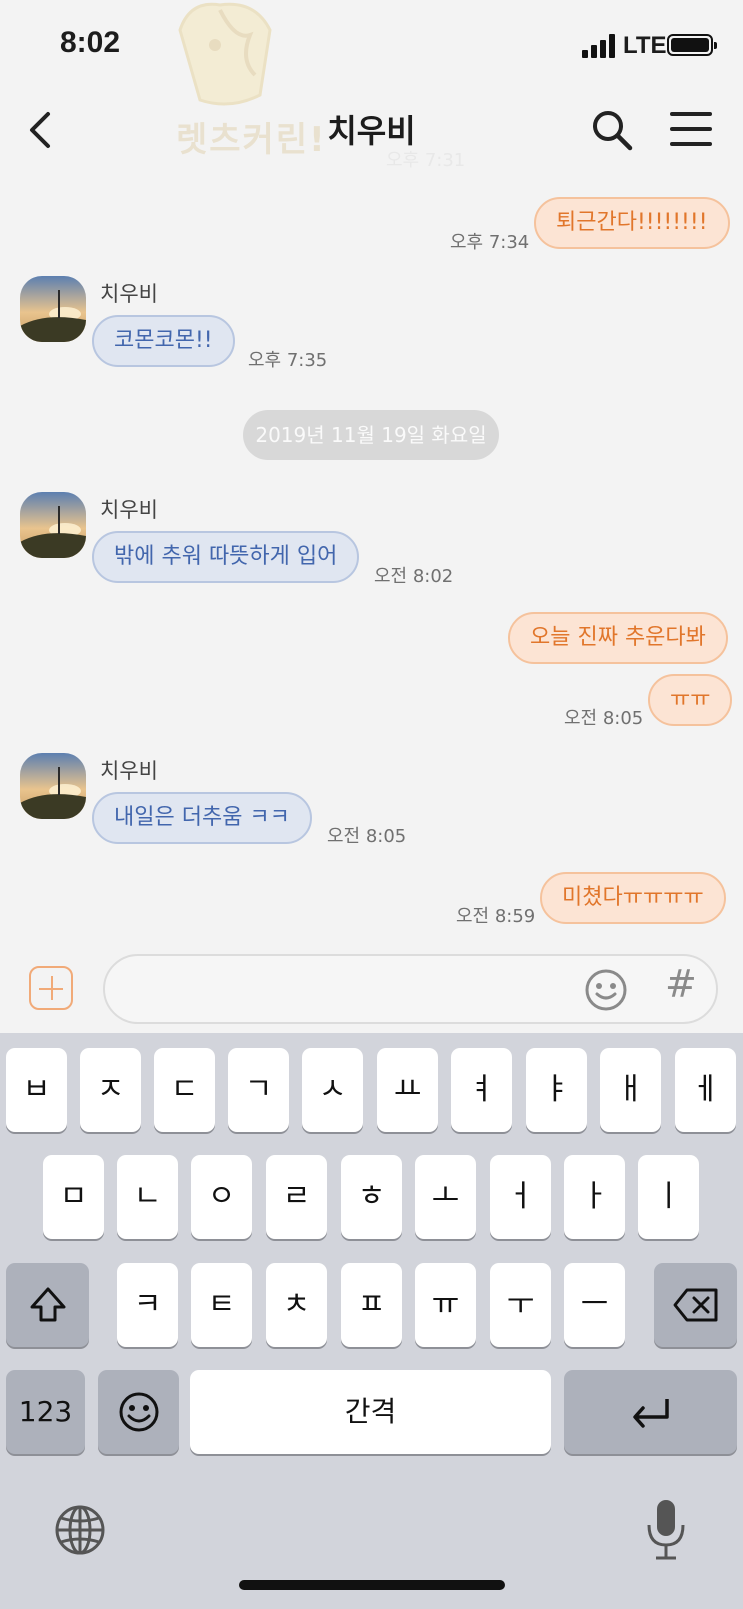 This screenshot has width=743, height=1609. I want to click on battery-icon, so click(692, 45).